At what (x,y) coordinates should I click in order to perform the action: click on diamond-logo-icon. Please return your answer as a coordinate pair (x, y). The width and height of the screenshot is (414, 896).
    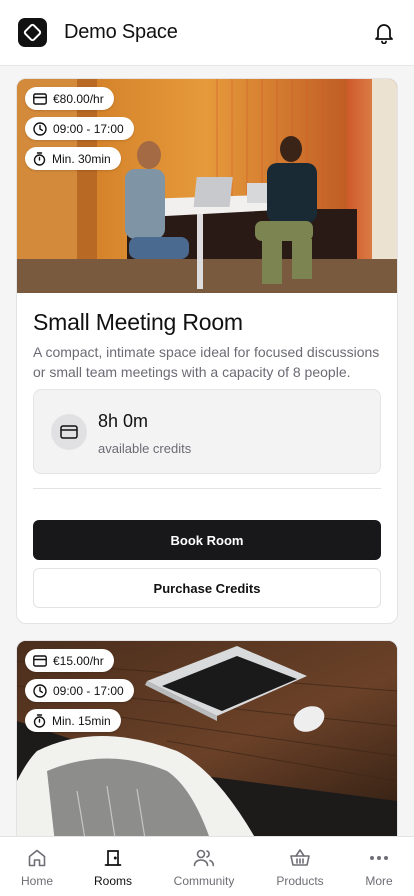
    Looking at the image, I should click on (32, 32).